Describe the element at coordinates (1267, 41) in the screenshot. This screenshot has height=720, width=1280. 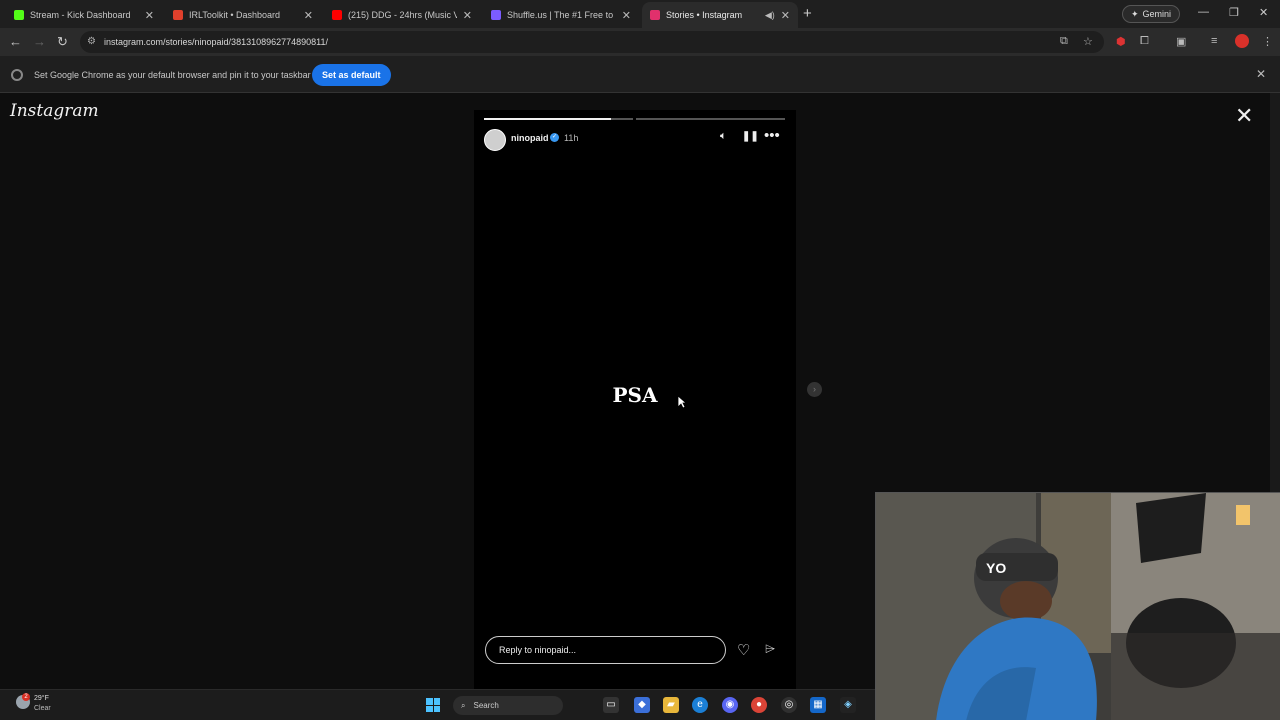
I see `chrome-menu-icon: ⋮` at that location.